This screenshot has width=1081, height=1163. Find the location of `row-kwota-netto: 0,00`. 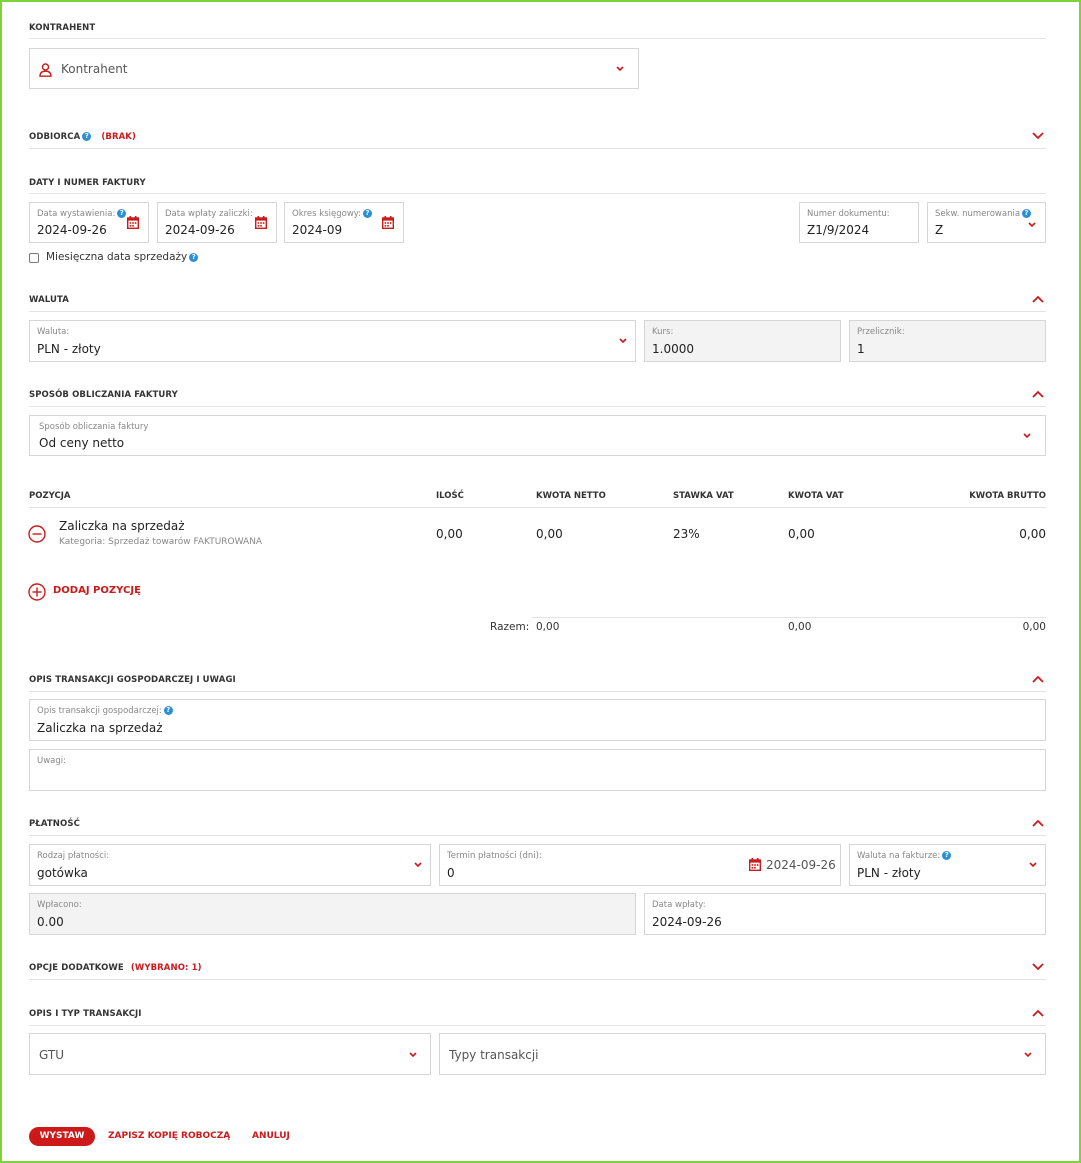

row-kwota-netto: 0,00 is located at coordinates (549, 534).